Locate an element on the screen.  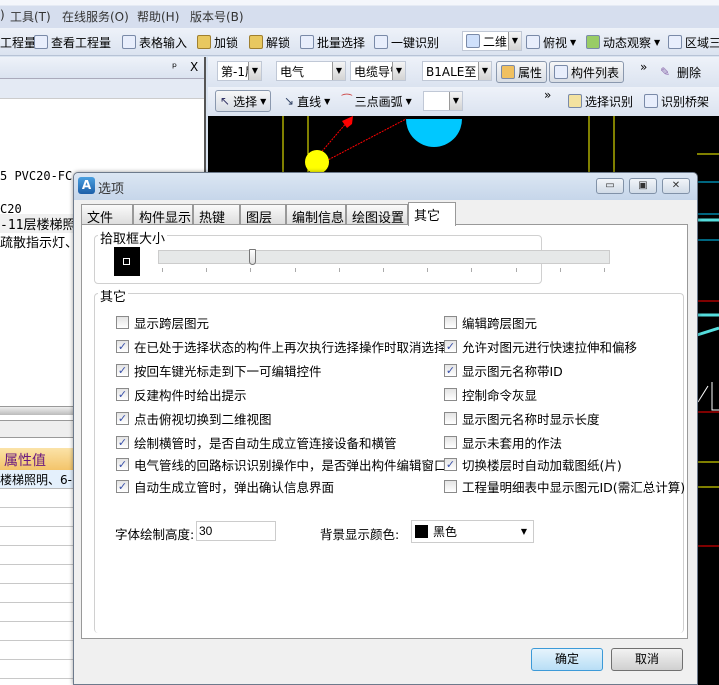
tab-2: 热键 is located at coordinates (216, 215).